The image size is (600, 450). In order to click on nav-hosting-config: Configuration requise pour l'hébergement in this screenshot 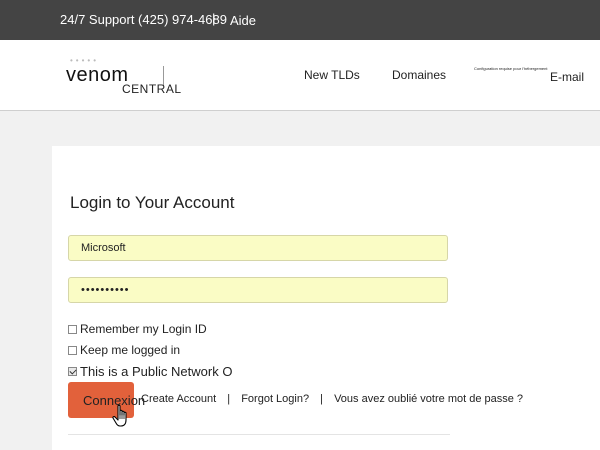, I will do `click(510, 68)`.